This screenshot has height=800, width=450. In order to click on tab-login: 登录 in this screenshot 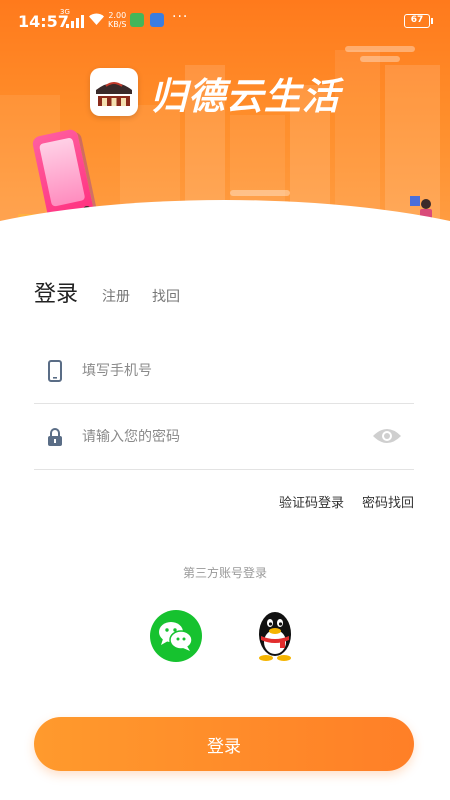, I will do `click(56, 292)`.